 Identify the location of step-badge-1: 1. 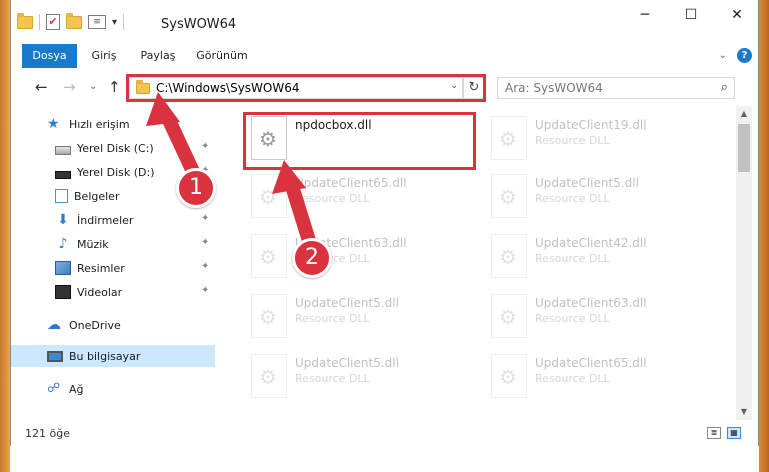
(196, 188).